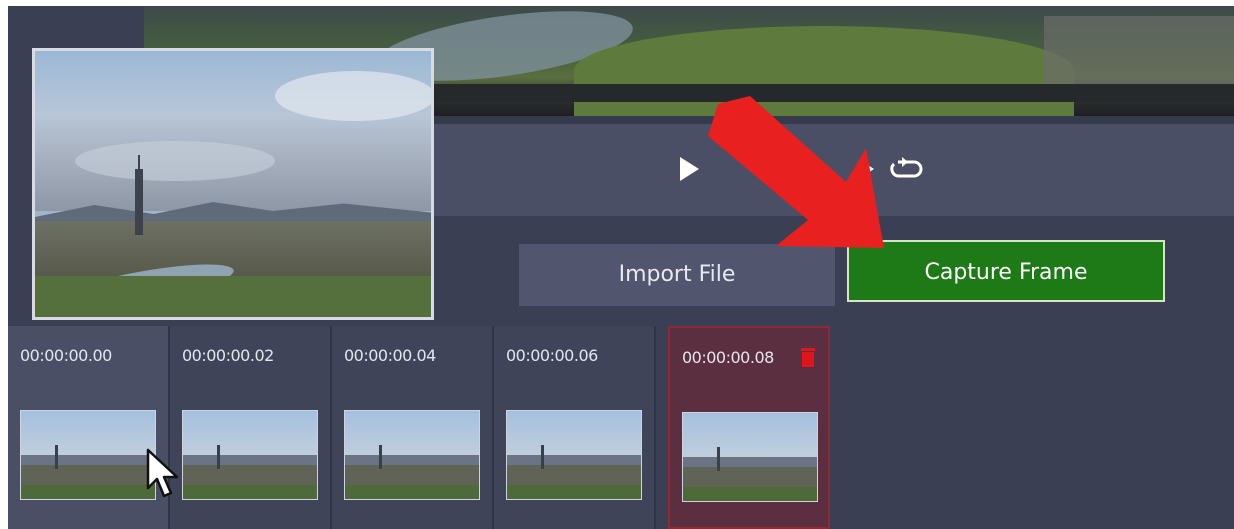 Image resolution: width=1234 pixels, height=529 pixels. I want to click on frame-thumbnail-item: 00:00:00.04, so click(413, 427).